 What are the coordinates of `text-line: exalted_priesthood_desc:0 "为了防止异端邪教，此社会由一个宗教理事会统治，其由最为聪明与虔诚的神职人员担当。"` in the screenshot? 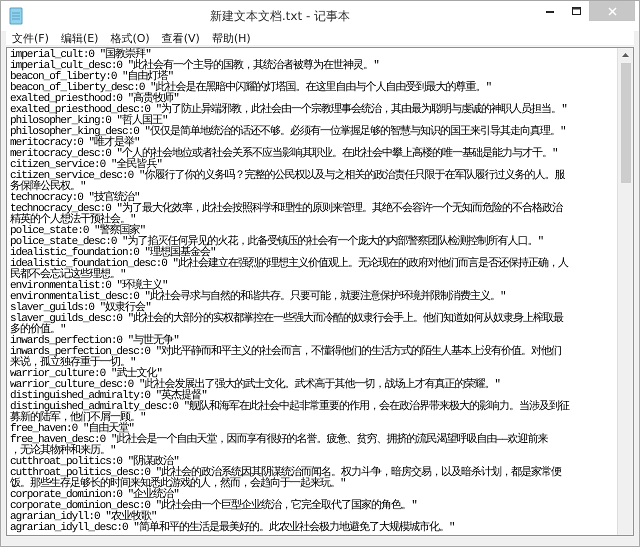 It's located at (289, 110).